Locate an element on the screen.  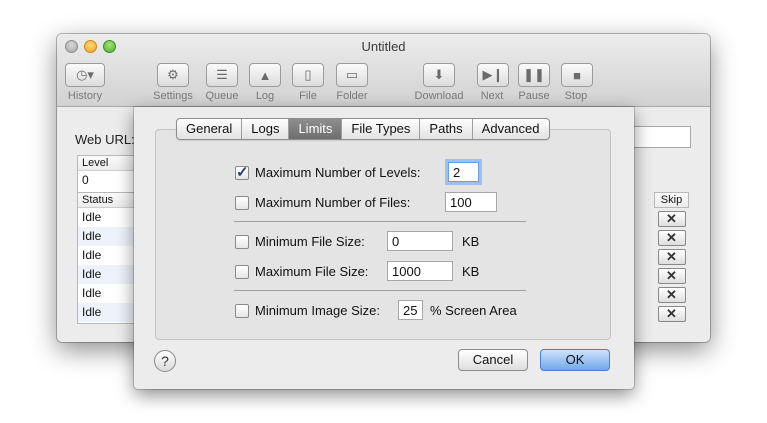
document-icon: ▯ is located at coordinates (308, 75).